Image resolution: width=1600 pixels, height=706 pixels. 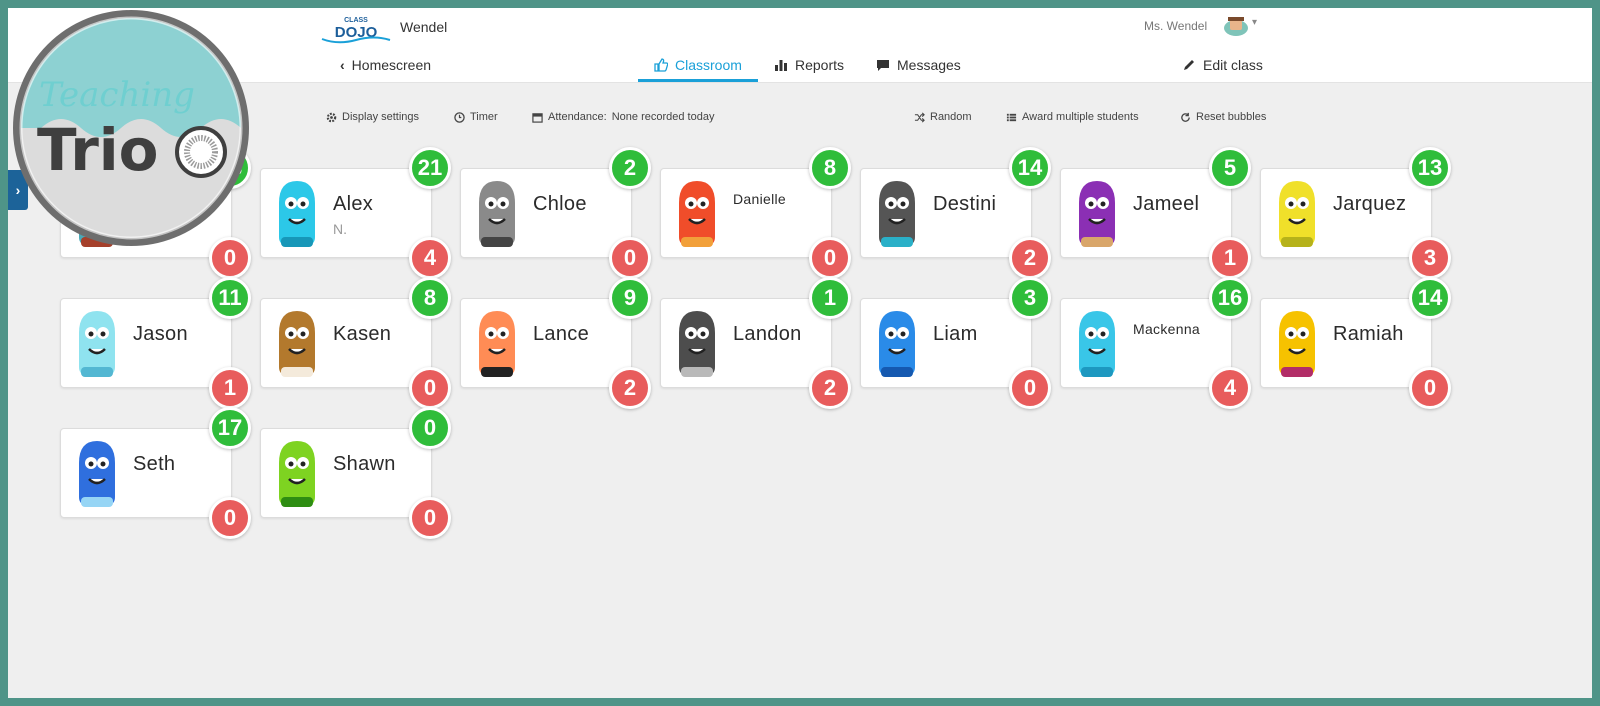 I want to click on attendance-value: None recorded today, so click(x=663, y=117).